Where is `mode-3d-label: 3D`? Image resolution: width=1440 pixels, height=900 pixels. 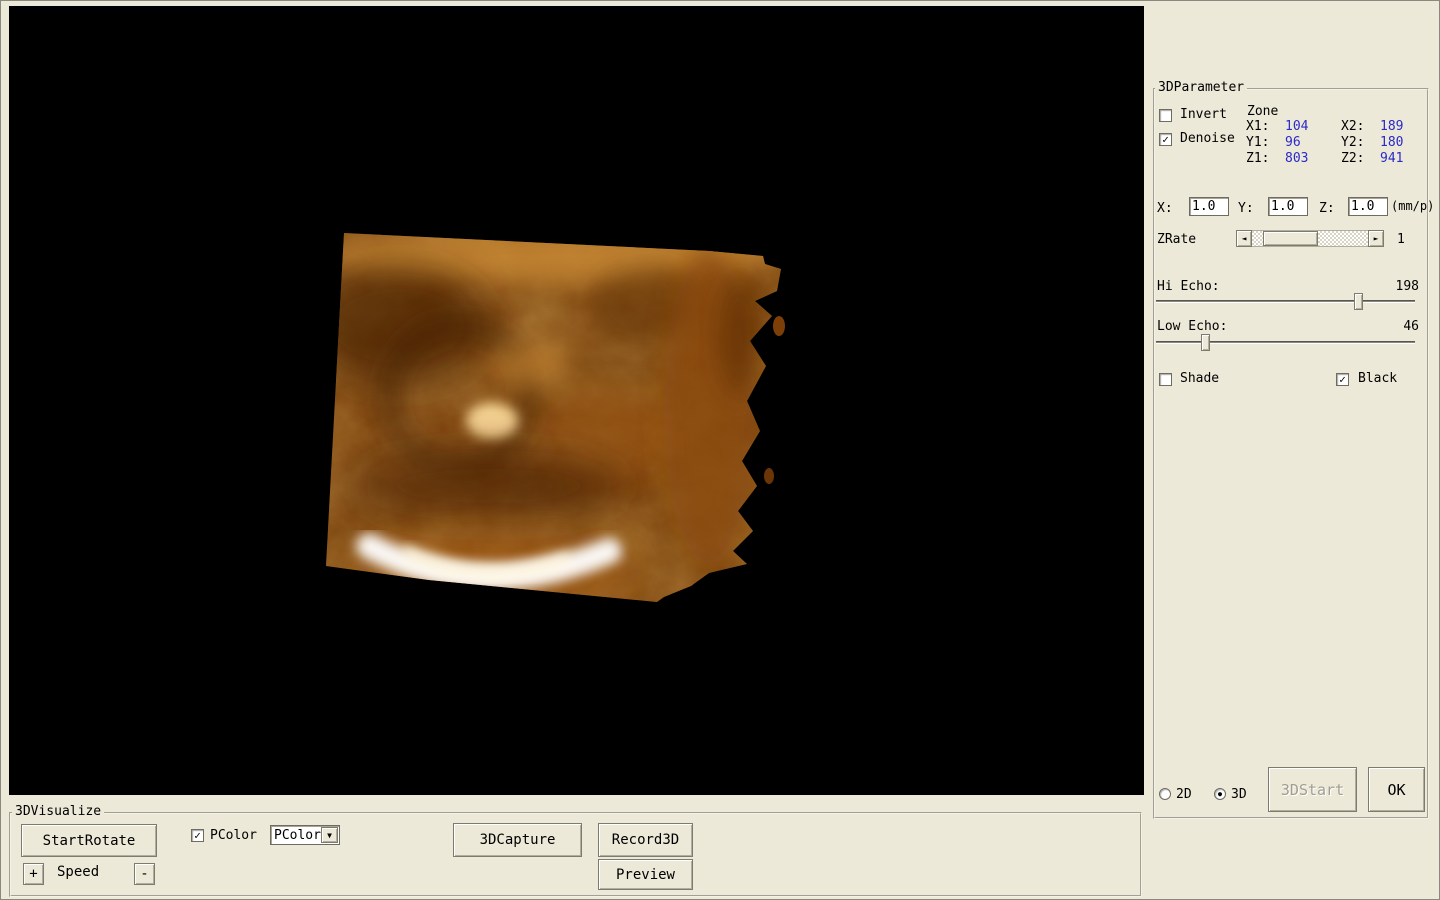
mode-3d-label: 3D is located at coordinates (1239, 794).